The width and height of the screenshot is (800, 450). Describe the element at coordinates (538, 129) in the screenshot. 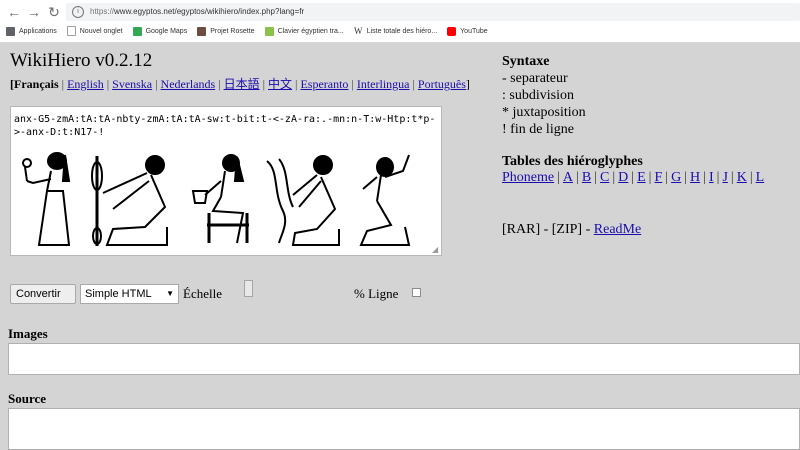

I see `syntax-item: ! fin de ligne` at that location.